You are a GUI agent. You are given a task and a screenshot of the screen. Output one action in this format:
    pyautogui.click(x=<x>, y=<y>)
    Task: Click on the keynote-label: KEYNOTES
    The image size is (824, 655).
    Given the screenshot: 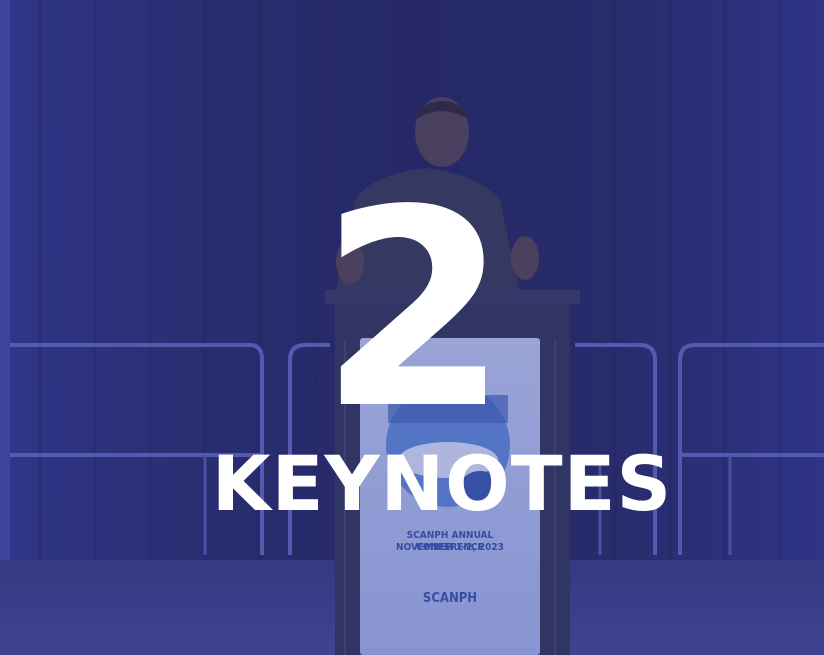 What is the action you would take?
    pyautogui.click(x=442, y=483)
    